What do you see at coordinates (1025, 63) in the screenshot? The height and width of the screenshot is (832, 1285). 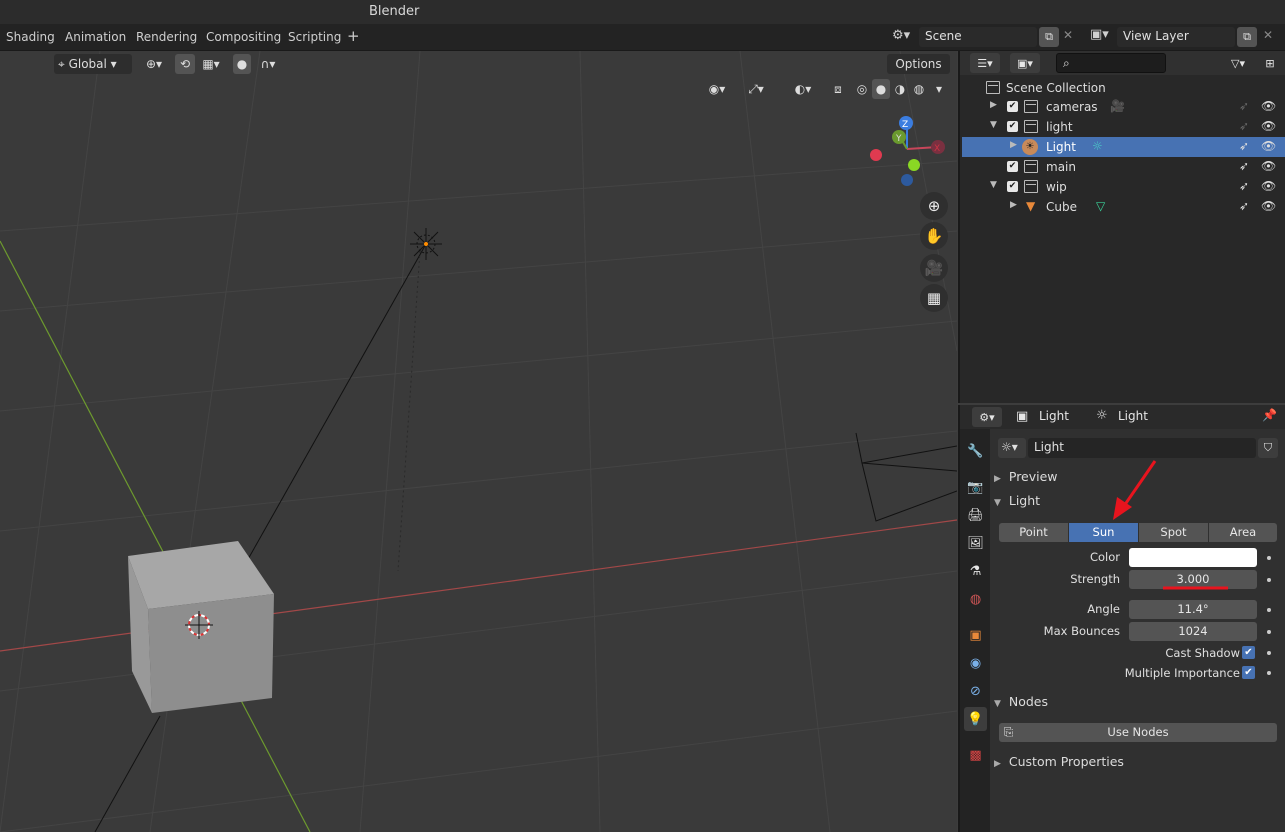 I see `filter-mode-icon: ▣▾` at bounding box center [1025, 63].